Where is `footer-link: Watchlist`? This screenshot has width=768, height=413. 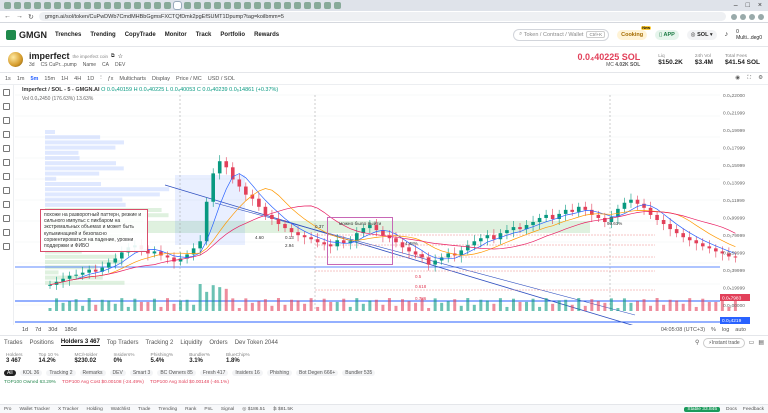 footer-link: Watchlist is located at coordinates (120, 409).